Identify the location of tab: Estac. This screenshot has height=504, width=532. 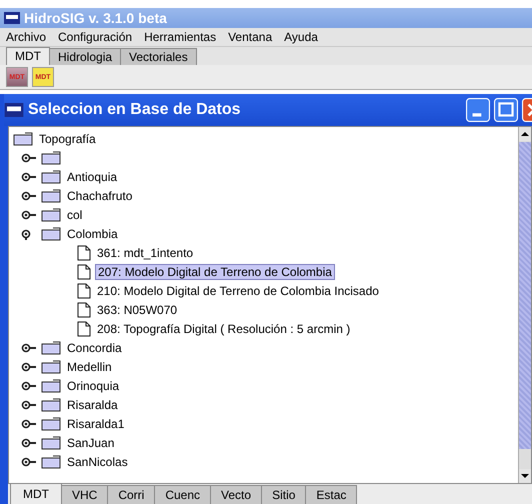
(331, 494).